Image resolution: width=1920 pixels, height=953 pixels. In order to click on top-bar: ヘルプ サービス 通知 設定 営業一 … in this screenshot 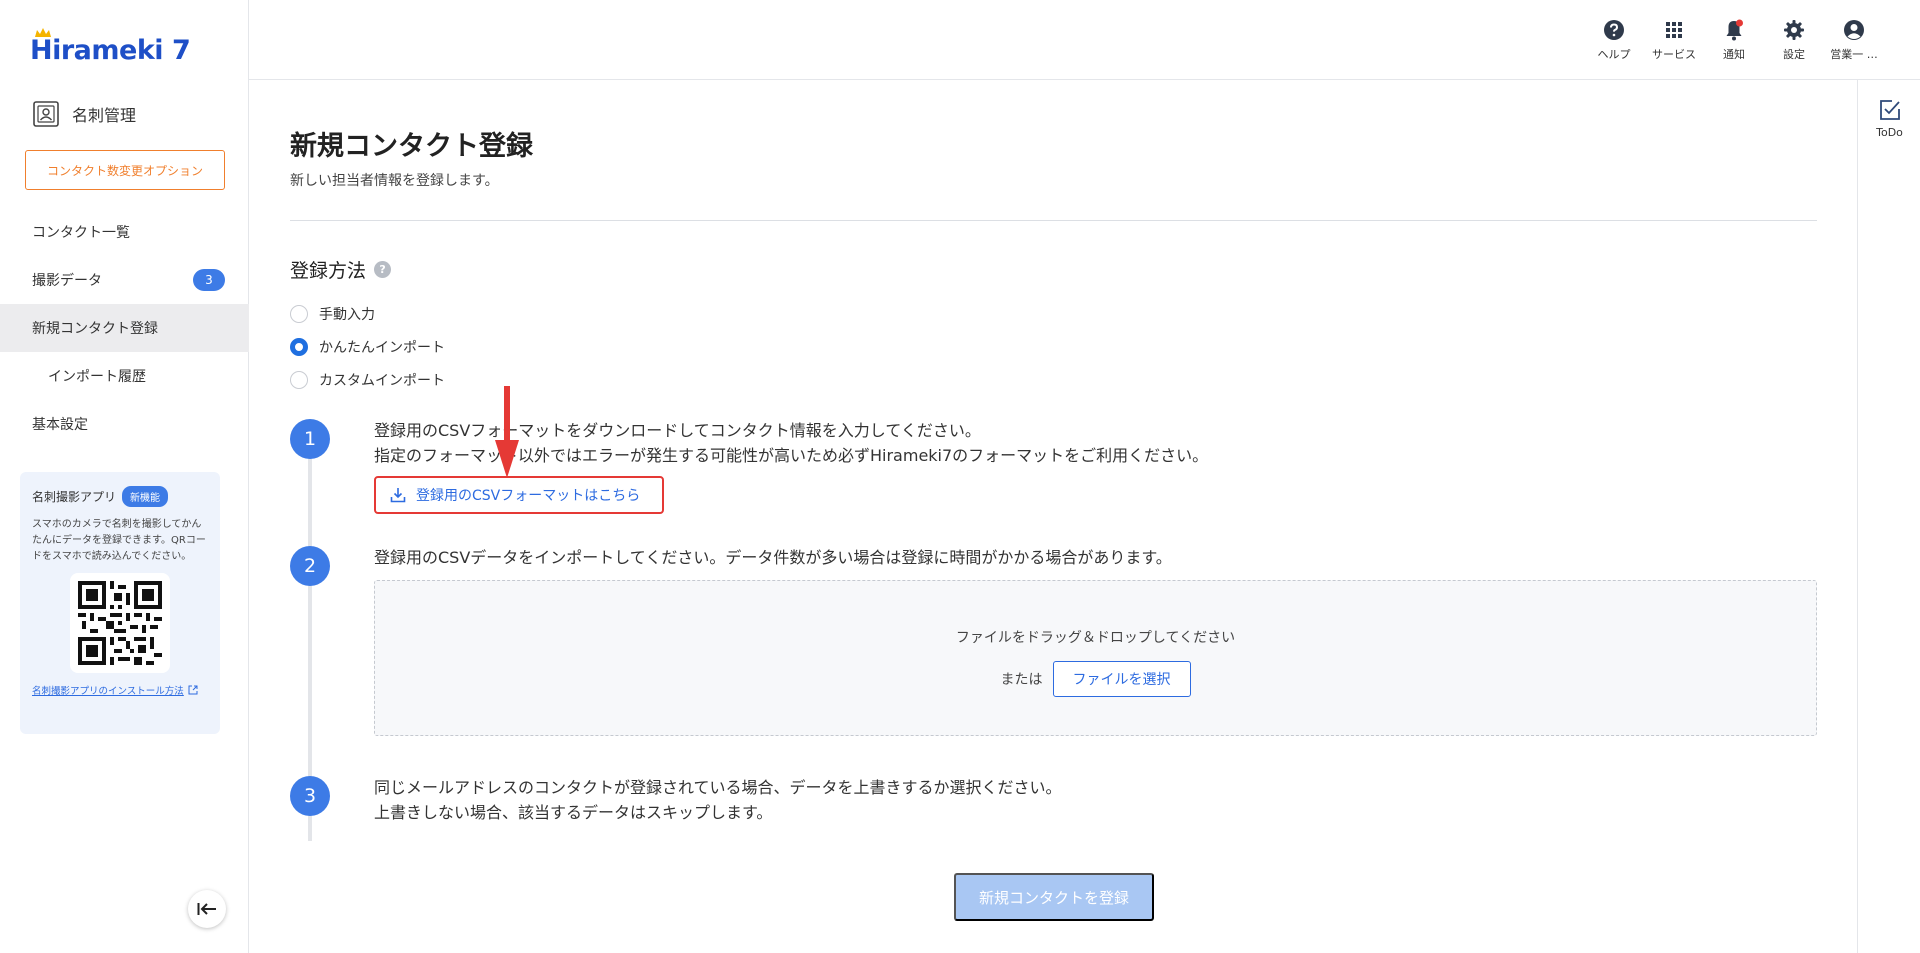, I will do `click(1084, 40)`.